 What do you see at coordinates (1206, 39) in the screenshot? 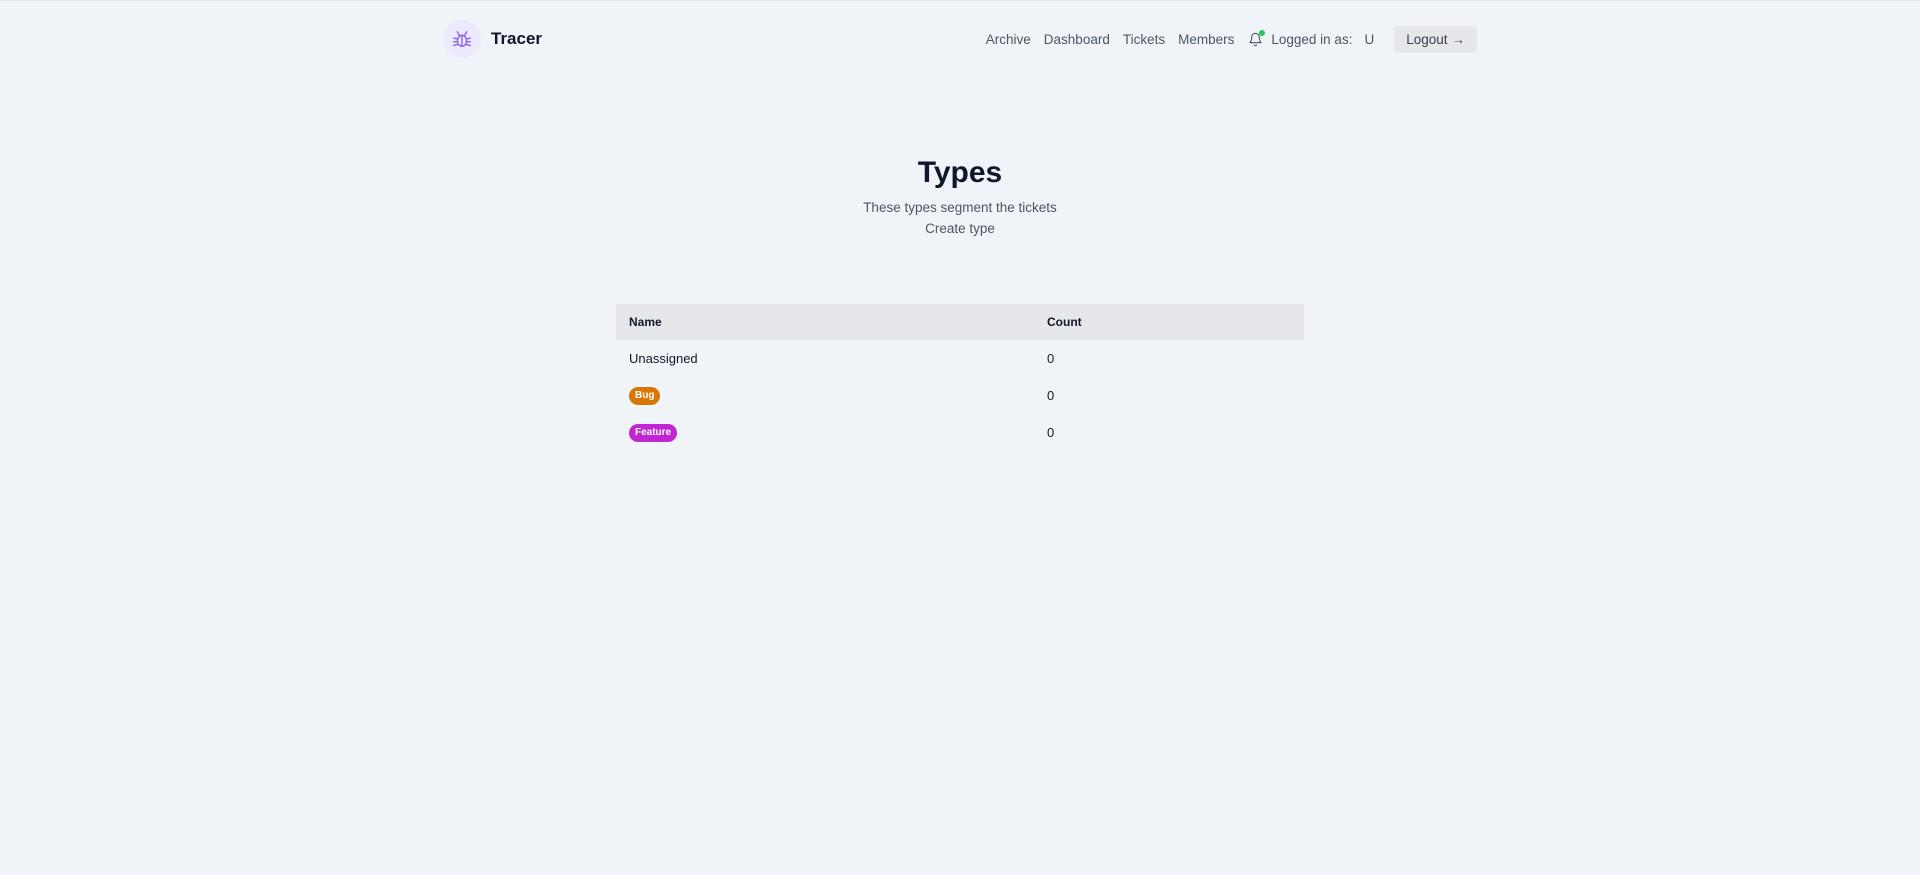
I see `nav-members: Members` at bounding box center [1206, 39].